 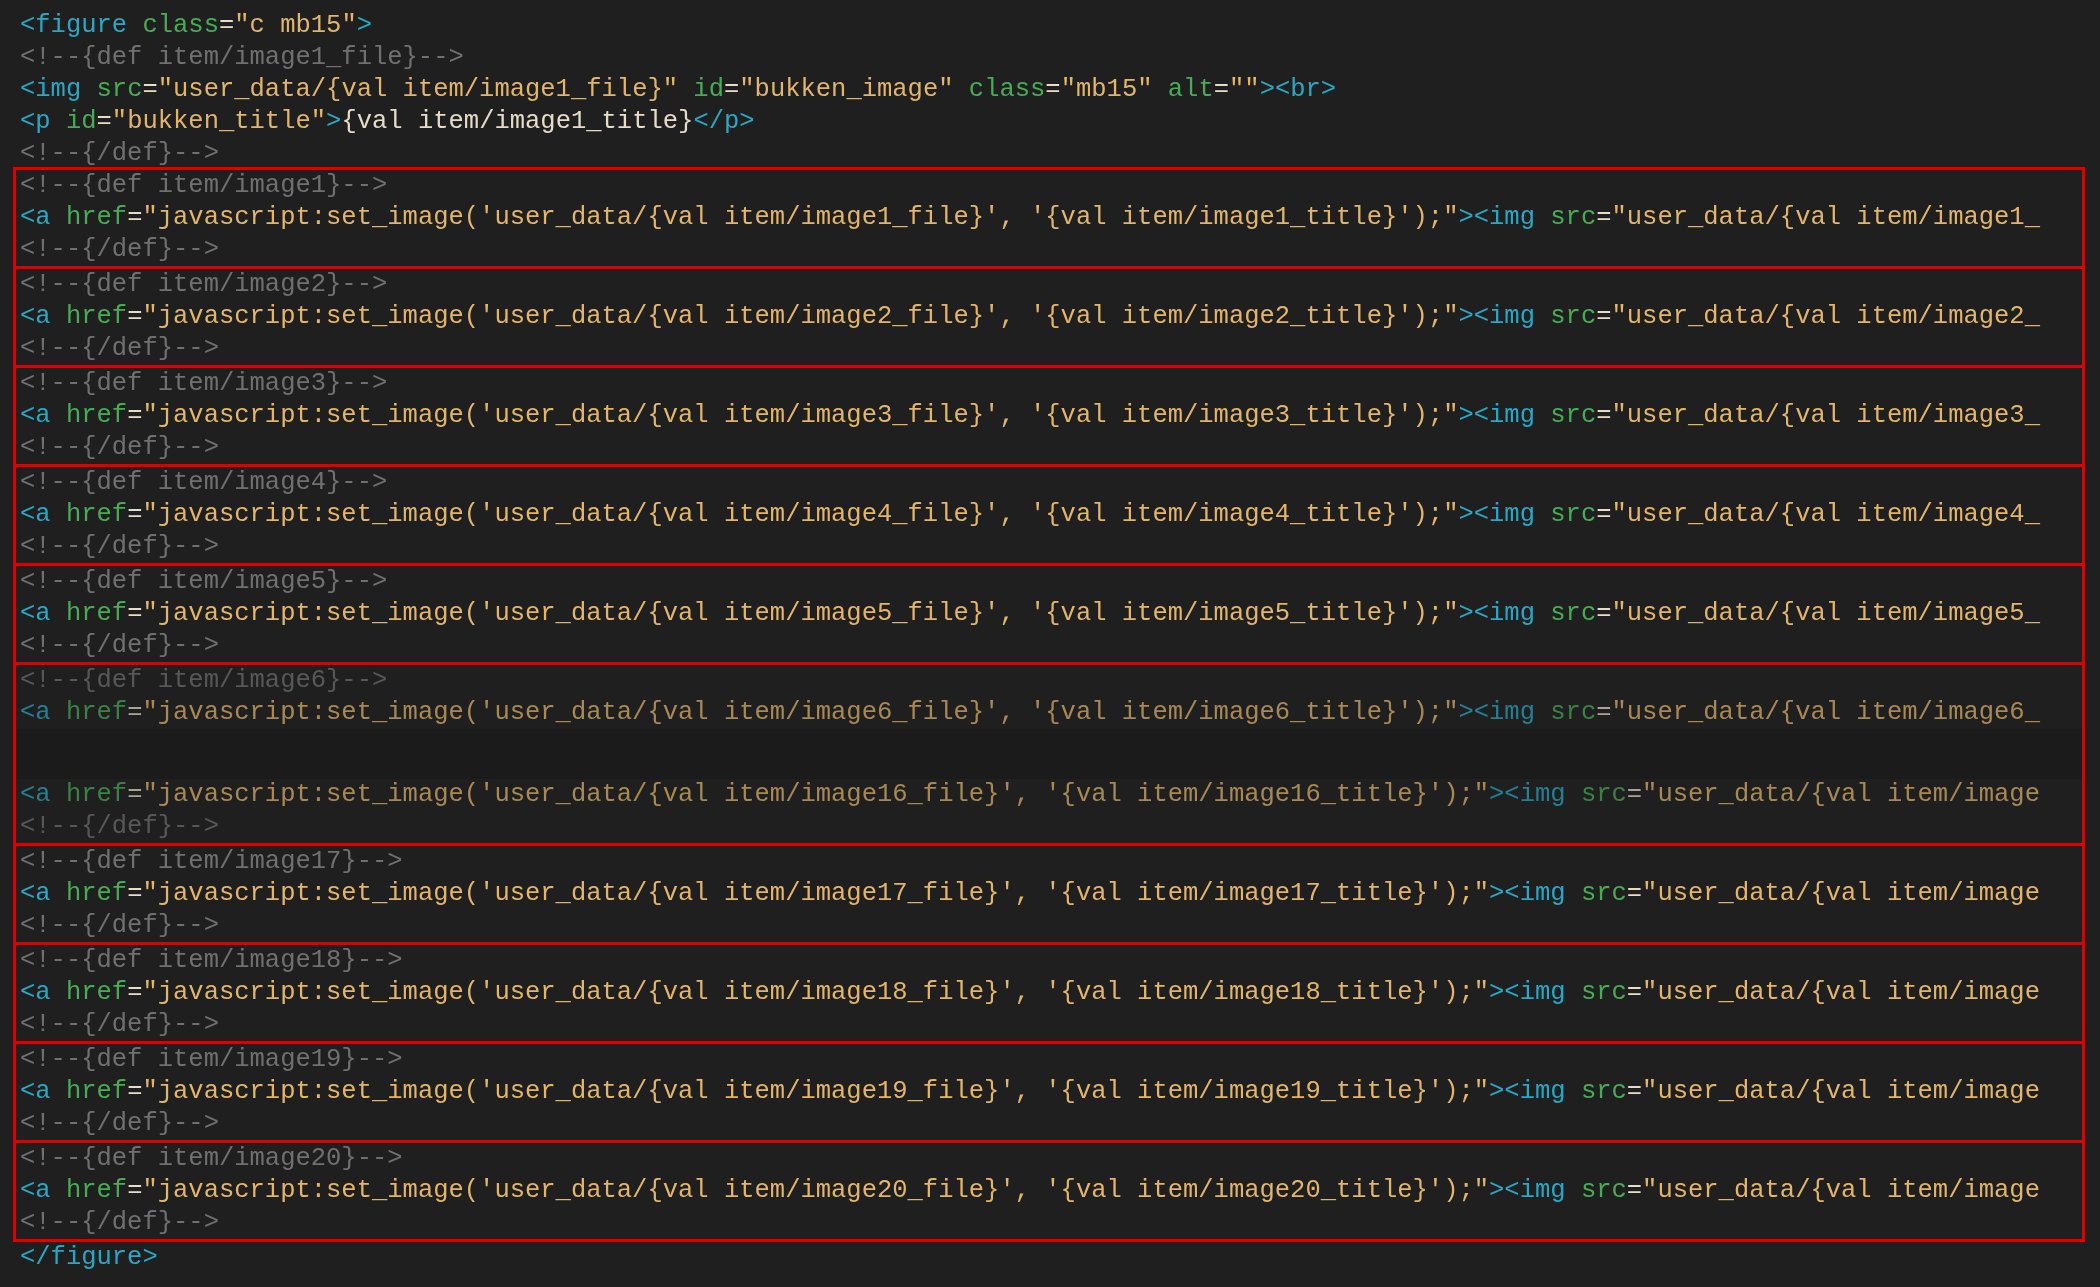 What do you see at coordinates (1029, 1092) in the screenshot?
I see `code-line: <a href="javascript:set_image('user_data/{val item/image19_file}', '{val item/image19_title}');"><img src="user_data/{val item/image` at bounding box center [1029, 1092].